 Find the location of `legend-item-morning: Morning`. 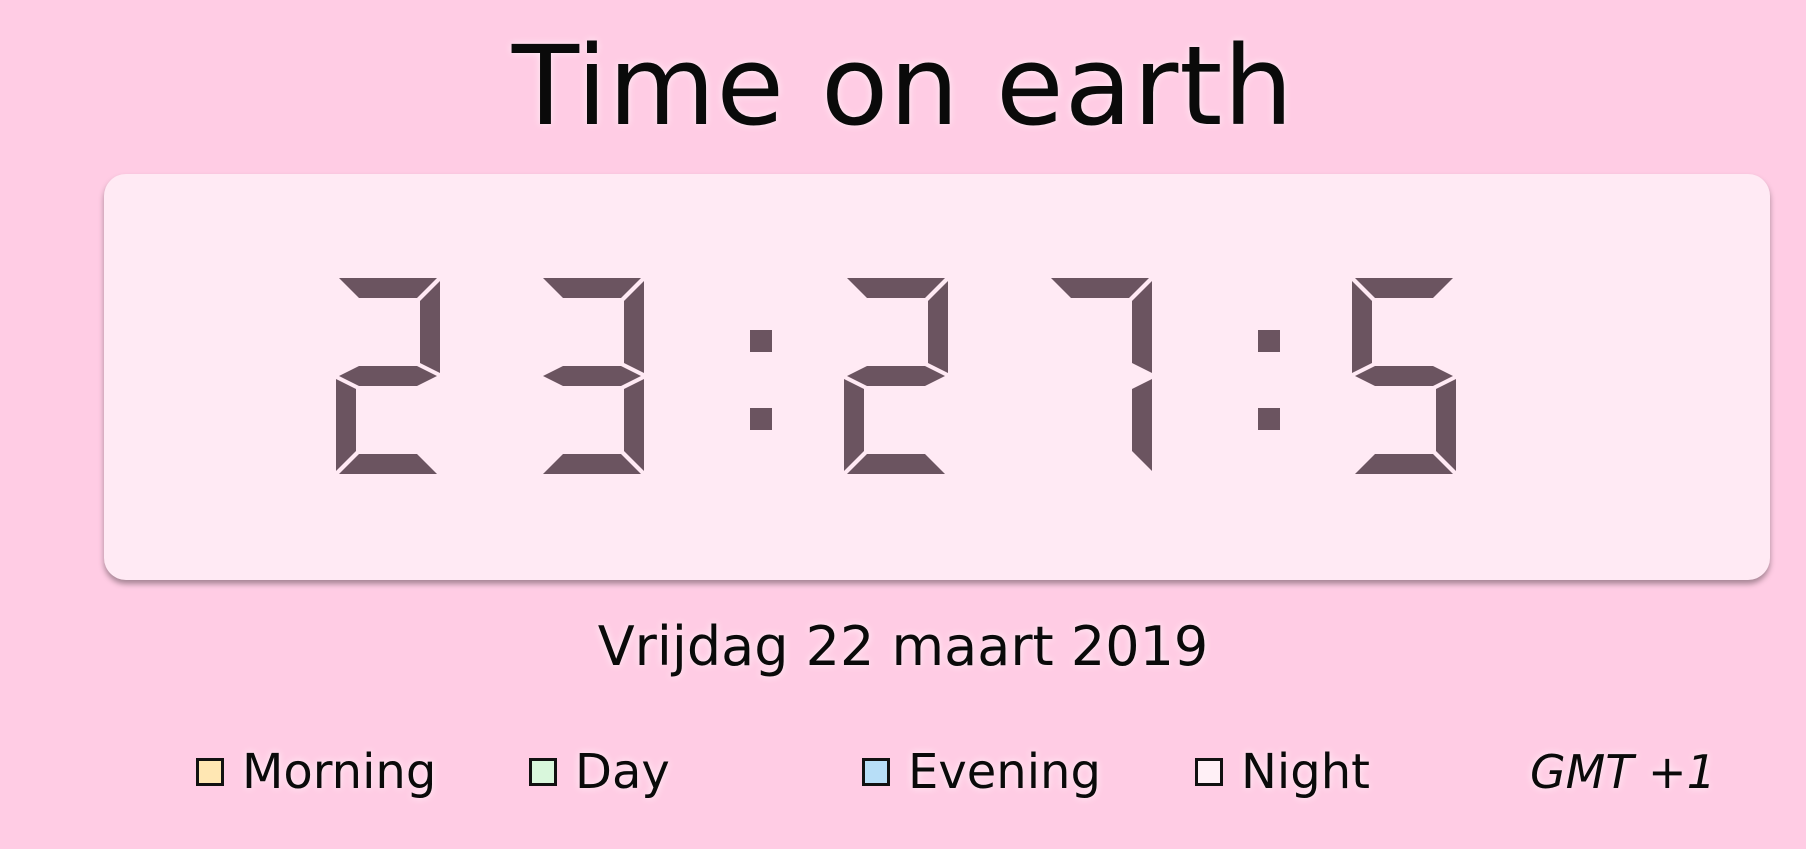

legend-item-morning: Morning is located at coordinates (316, 772).